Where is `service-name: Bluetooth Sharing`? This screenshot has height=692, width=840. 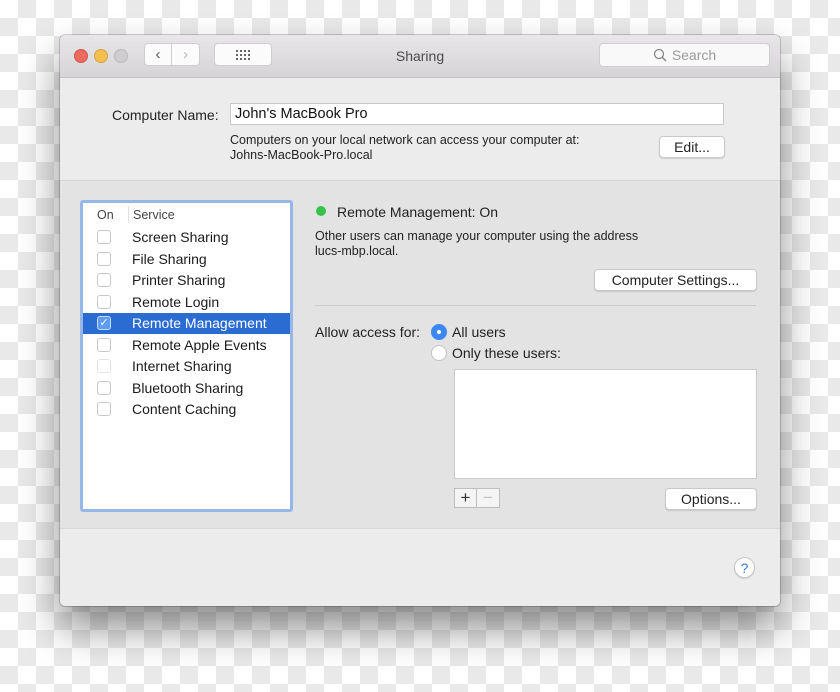
service-name: Bluetooth Sharing is located at coordinates (188, 387).